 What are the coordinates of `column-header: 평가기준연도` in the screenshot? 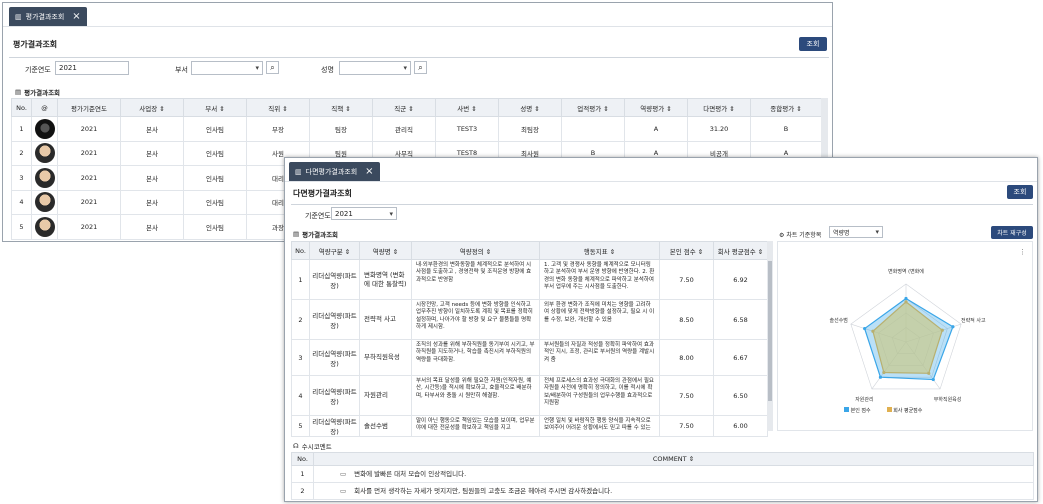 It's located at (89, 107).